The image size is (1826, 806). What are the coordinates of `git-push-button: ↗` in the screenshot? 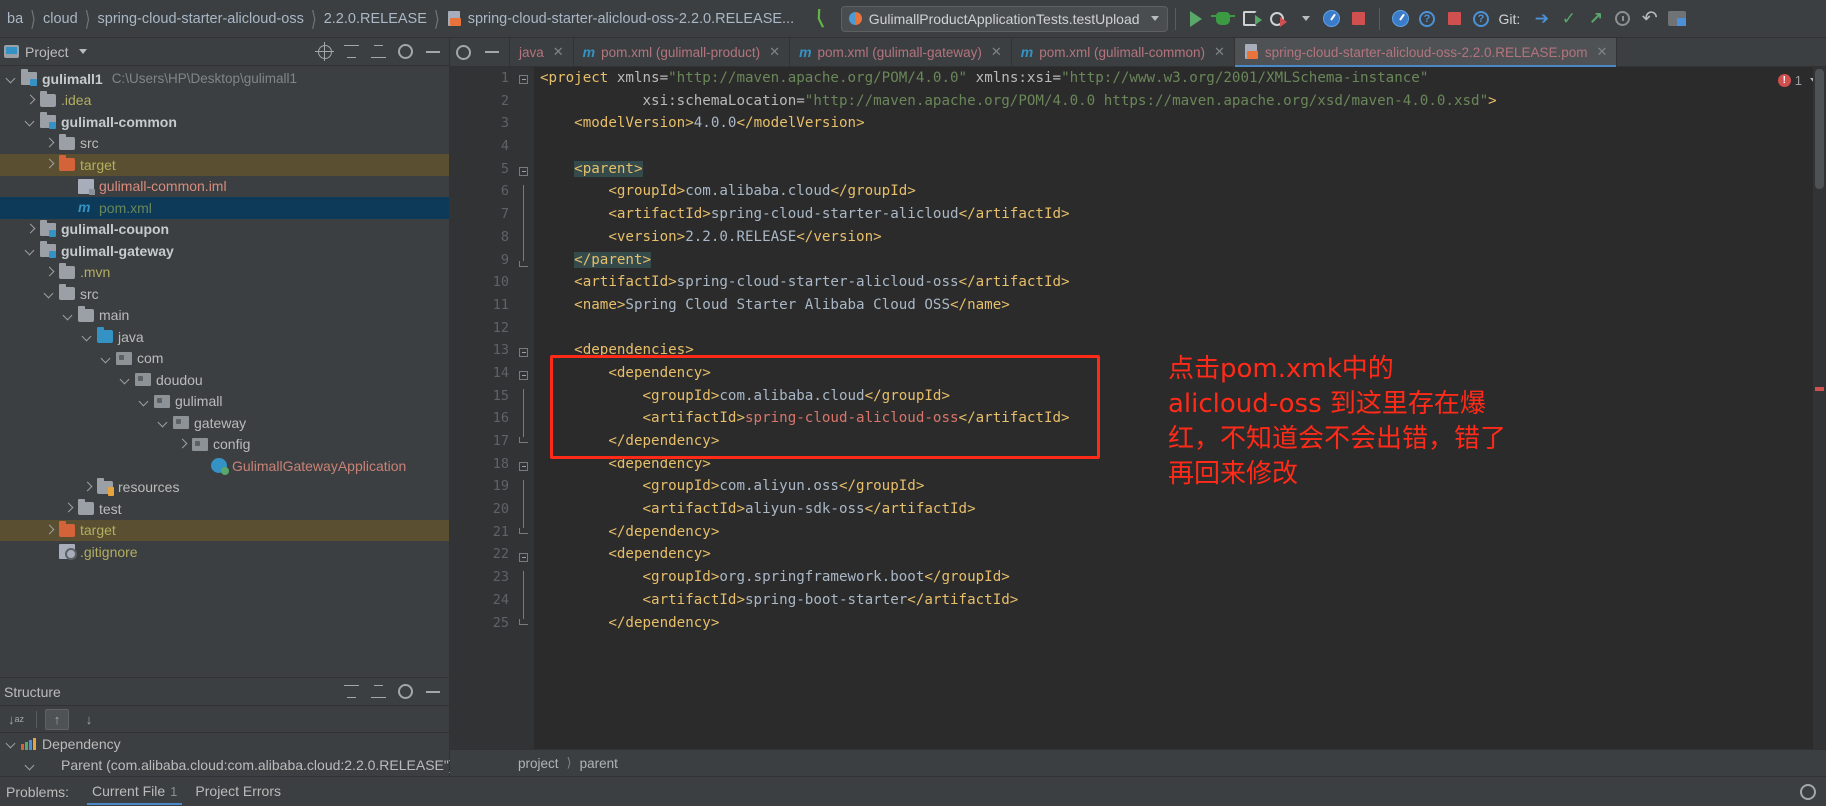 It's located at (1595, 18).